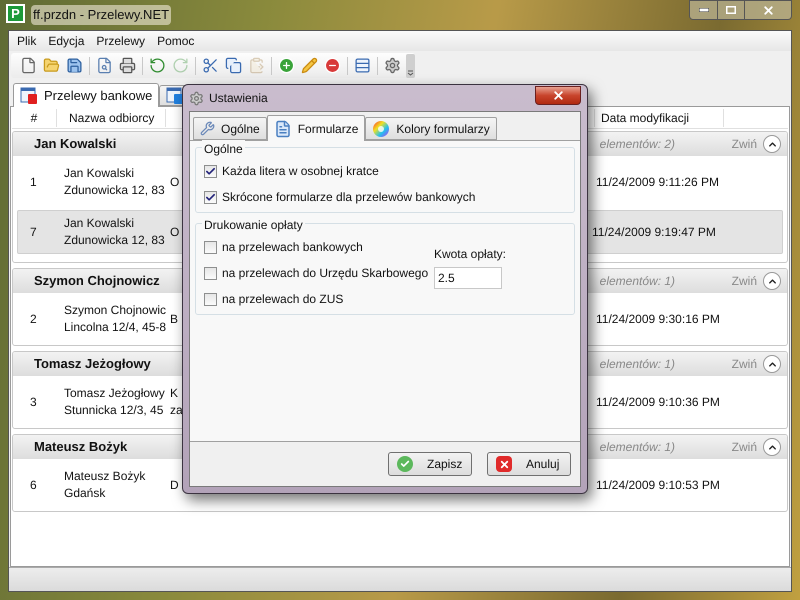 The height and width of the screenshot is (600, 800). Describe the element at coordinates (116, 327) in the screenshot. I see `table-cell-text: Lincolna 12/4, 45-8` at that location.